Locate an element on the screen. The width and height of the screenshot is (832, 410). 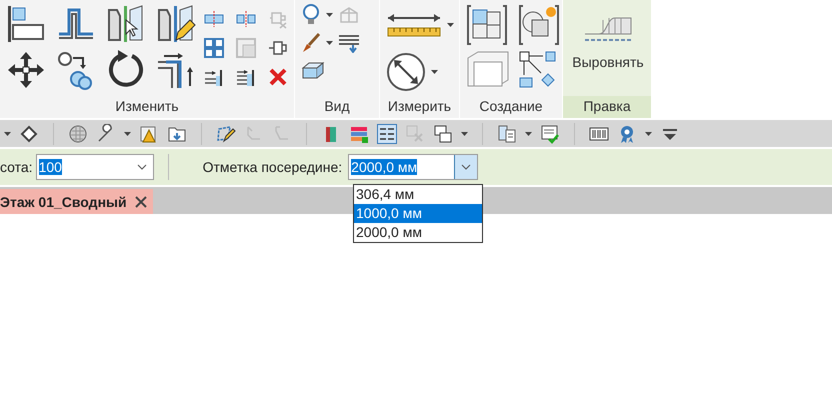
height-label: сота: is located at coordinates (16, 167).